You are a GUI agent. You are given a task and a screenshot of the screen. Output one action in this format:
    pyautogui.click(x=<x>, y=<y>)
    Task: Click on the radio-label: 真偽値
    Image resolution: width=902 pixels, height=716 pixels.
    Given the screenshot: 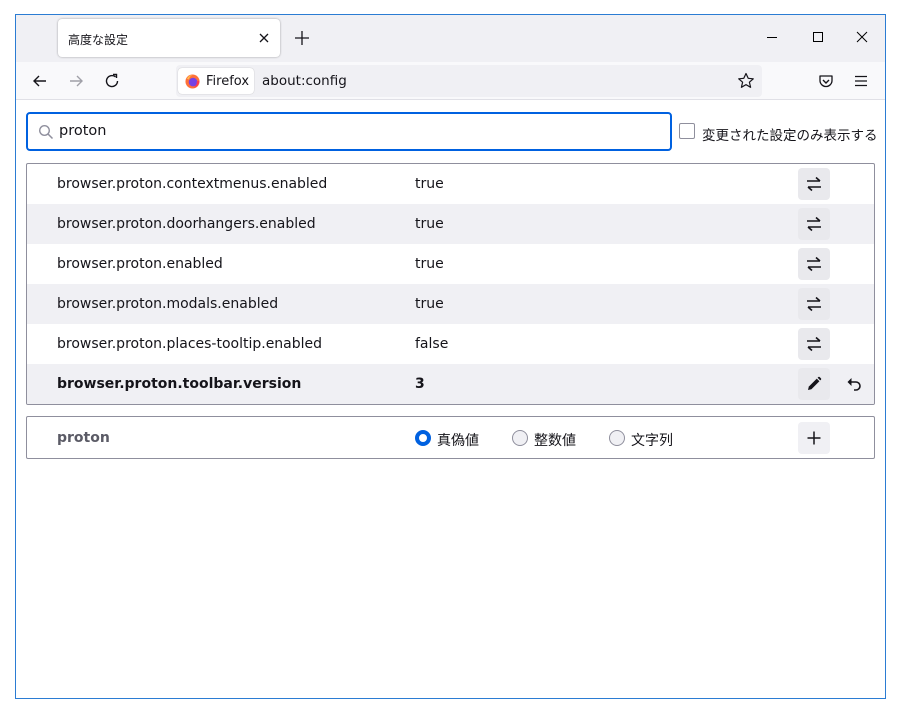 What is the action you would take?
    pyautogui.click(x=458, y=440)
    